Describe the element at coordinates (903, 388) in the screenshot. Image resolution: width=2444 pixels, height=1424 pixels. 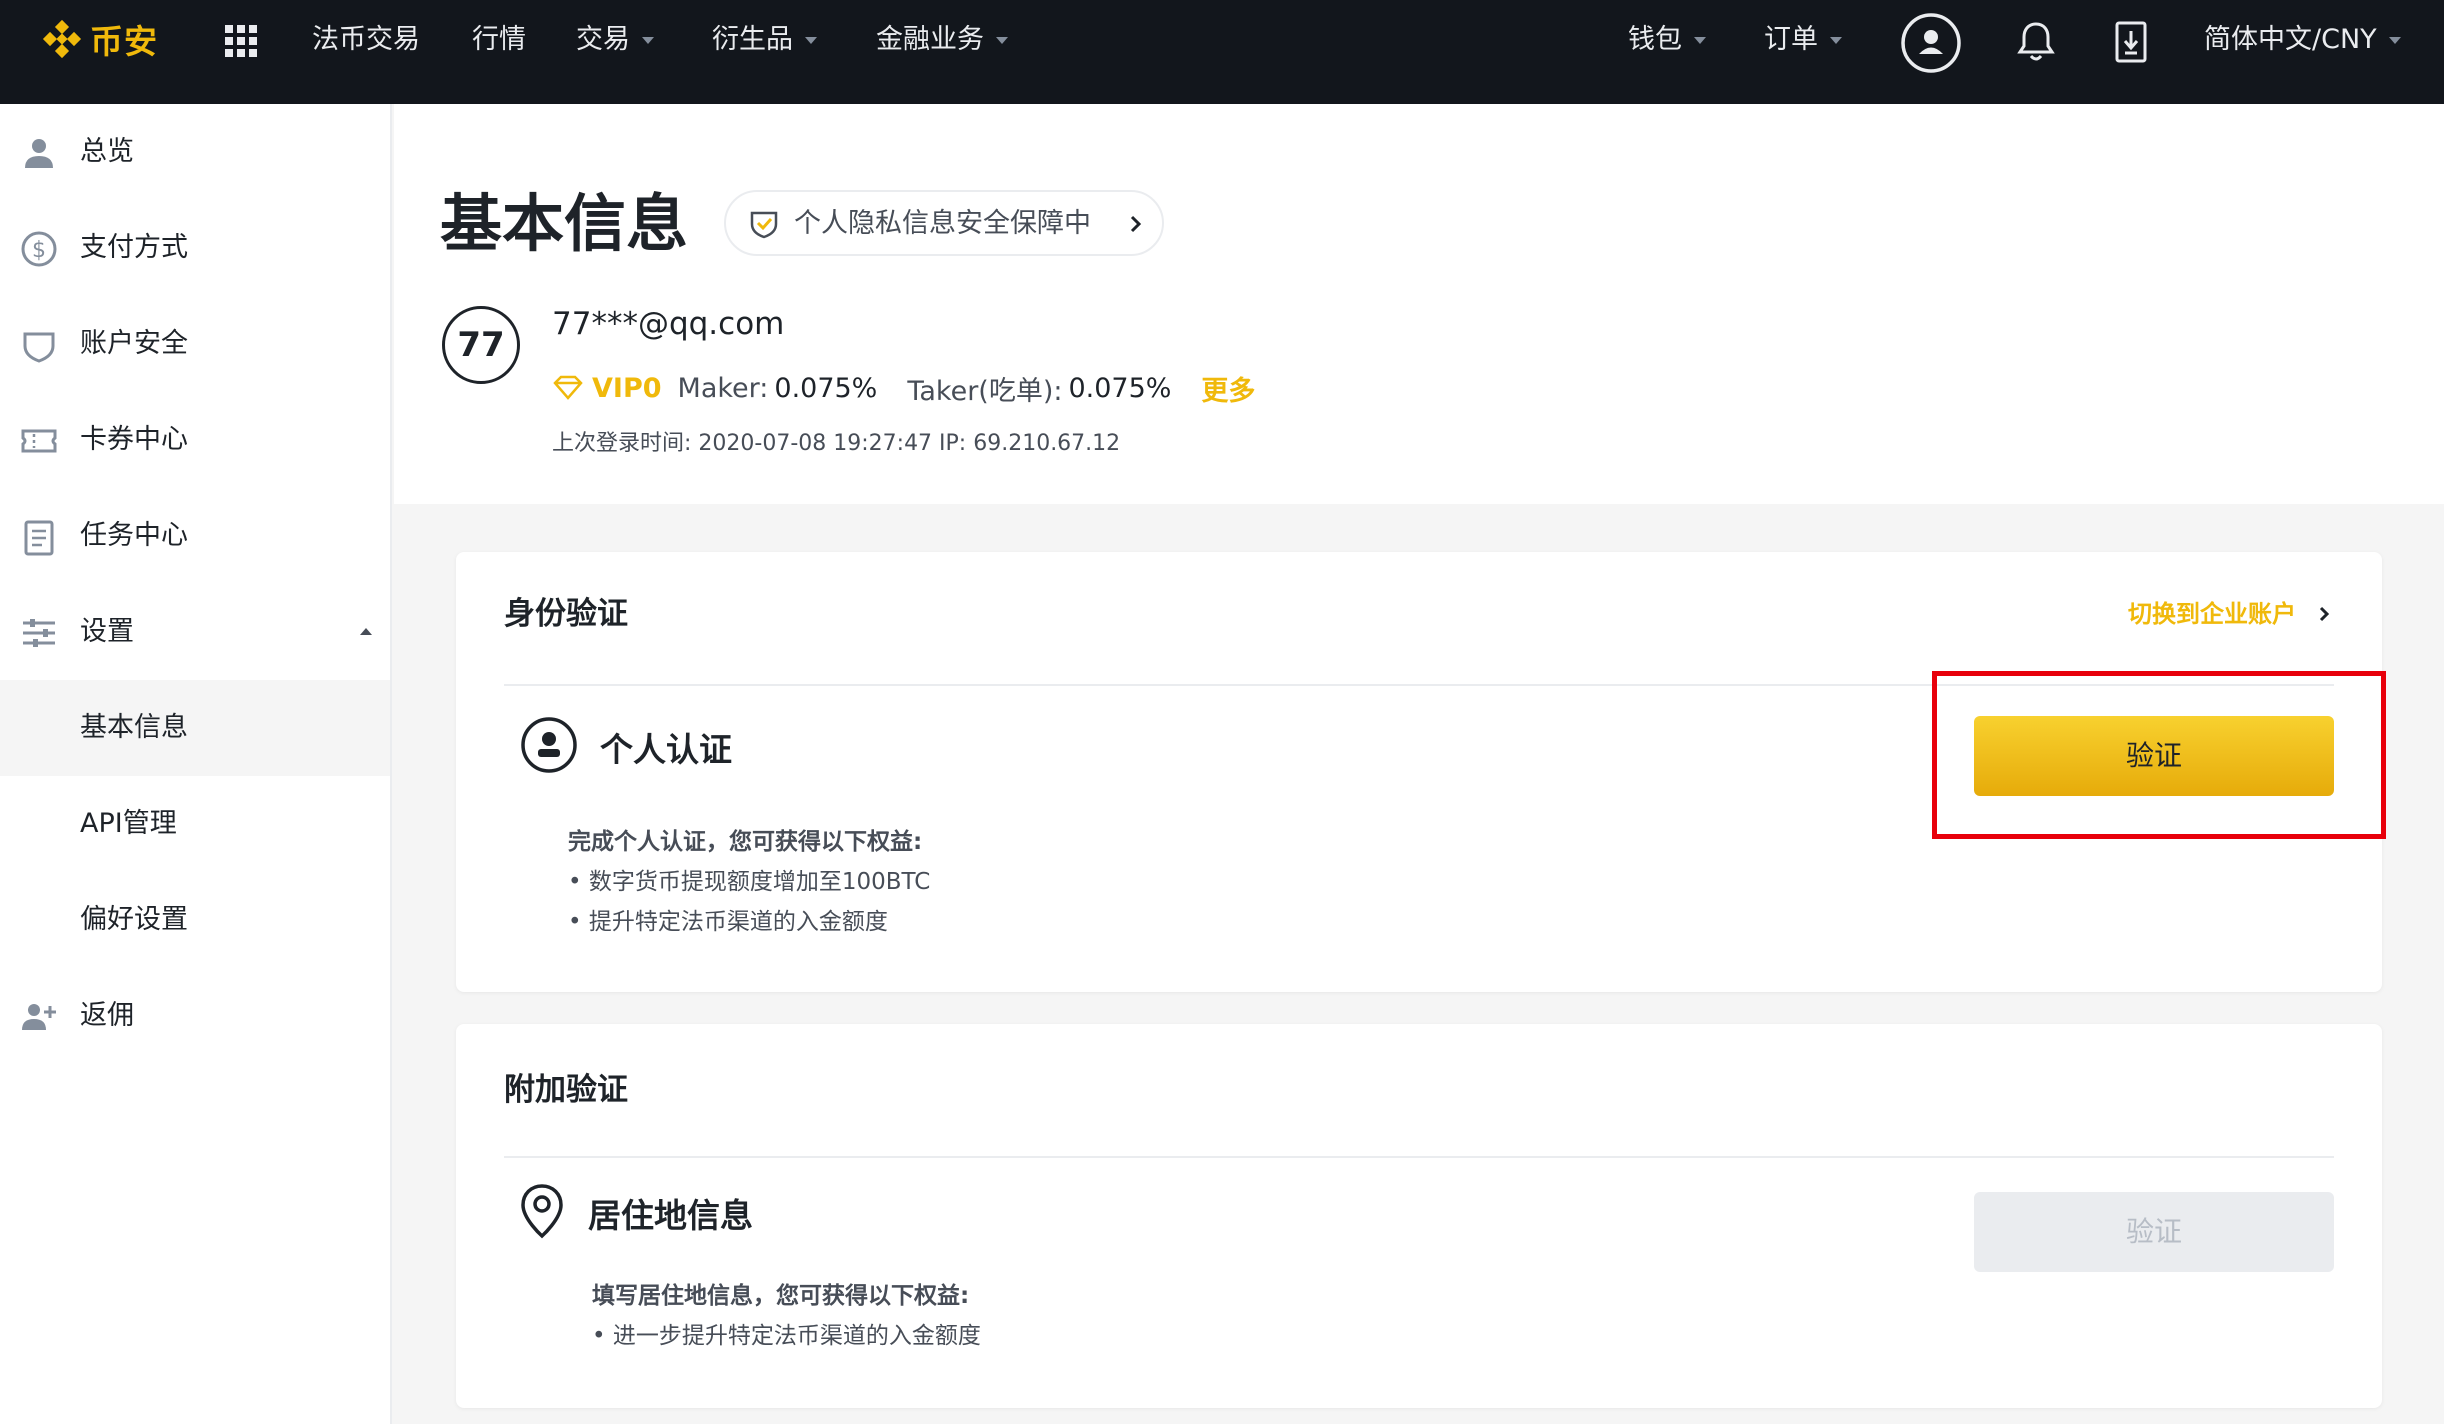
I see `fee-info: VIP0 Maker: 0.075% Taker(吃单): 0.075% 更多` at that location.